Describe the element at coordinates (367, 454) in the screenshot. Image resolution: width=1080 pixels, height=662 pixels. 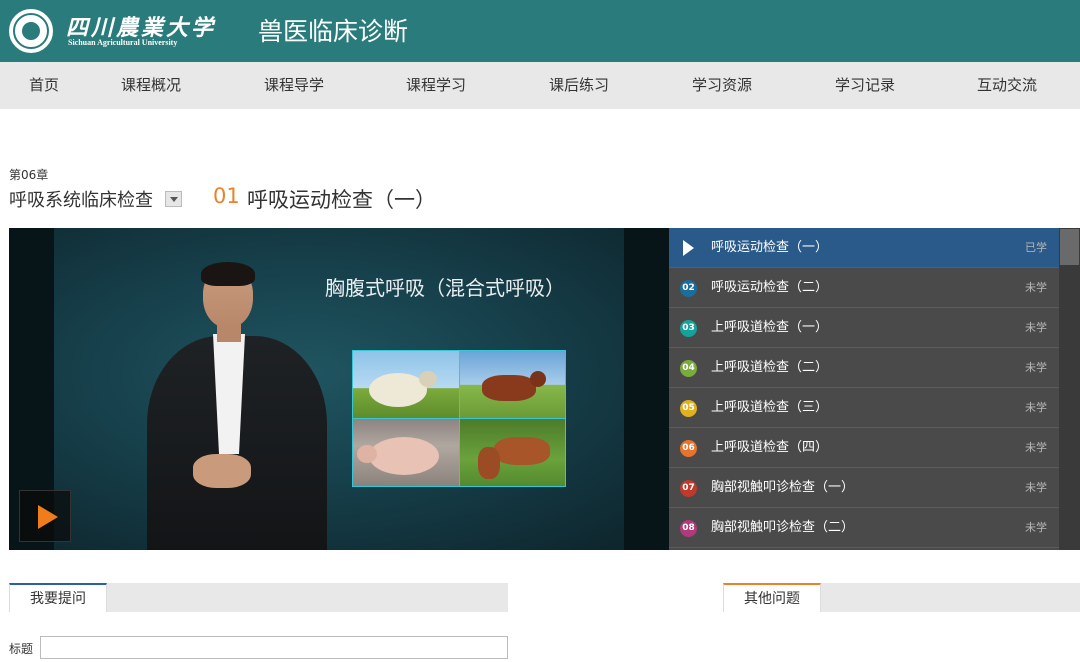
I see `pig-head` at that location.